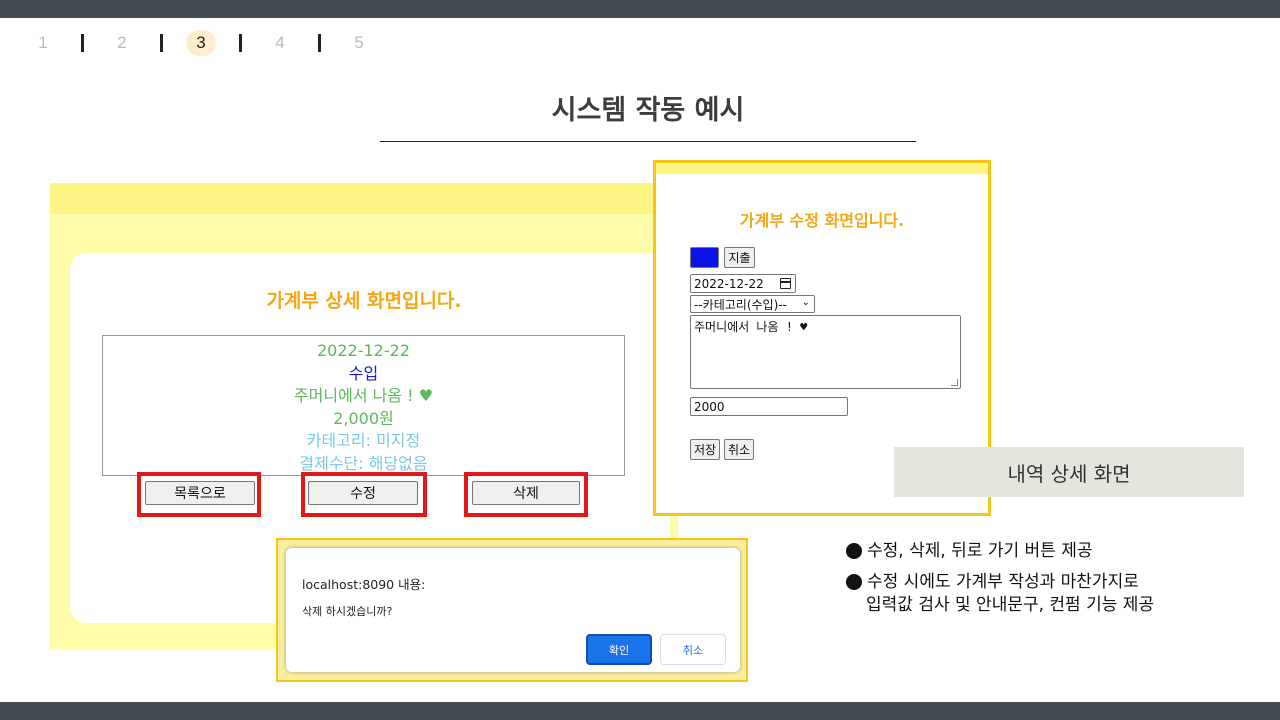 The image size is (1280, 720). Describe the element at coordinates (353, 396) in the screenshot. I see `detail-memo: 주머니에서 나옴 !` at that location.